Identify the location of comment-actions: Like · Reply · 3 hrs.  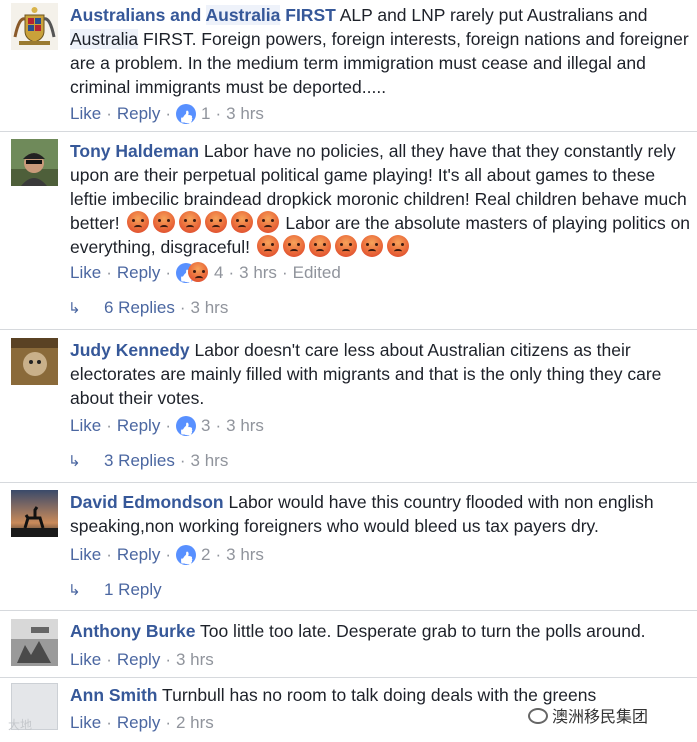
(142, 659).